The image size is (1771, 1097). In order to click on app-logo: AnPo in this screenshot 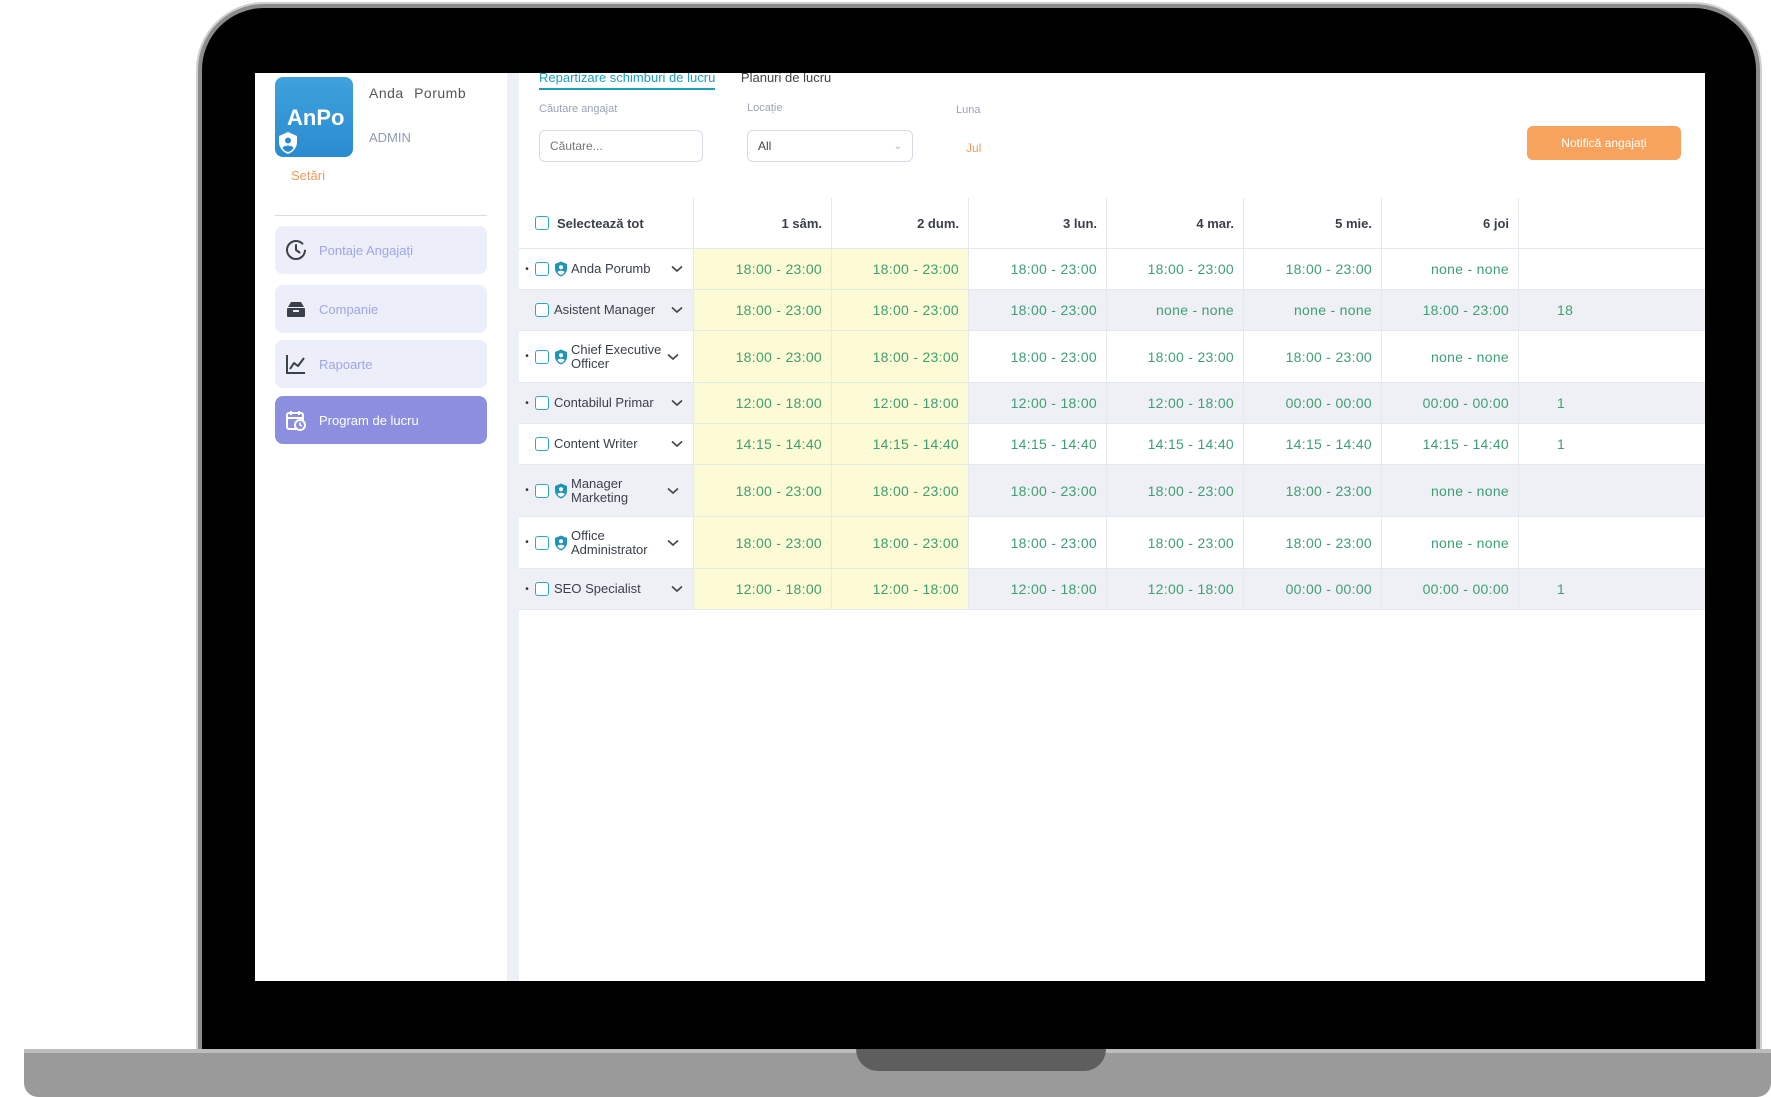, I will do `click(314, 117)`.